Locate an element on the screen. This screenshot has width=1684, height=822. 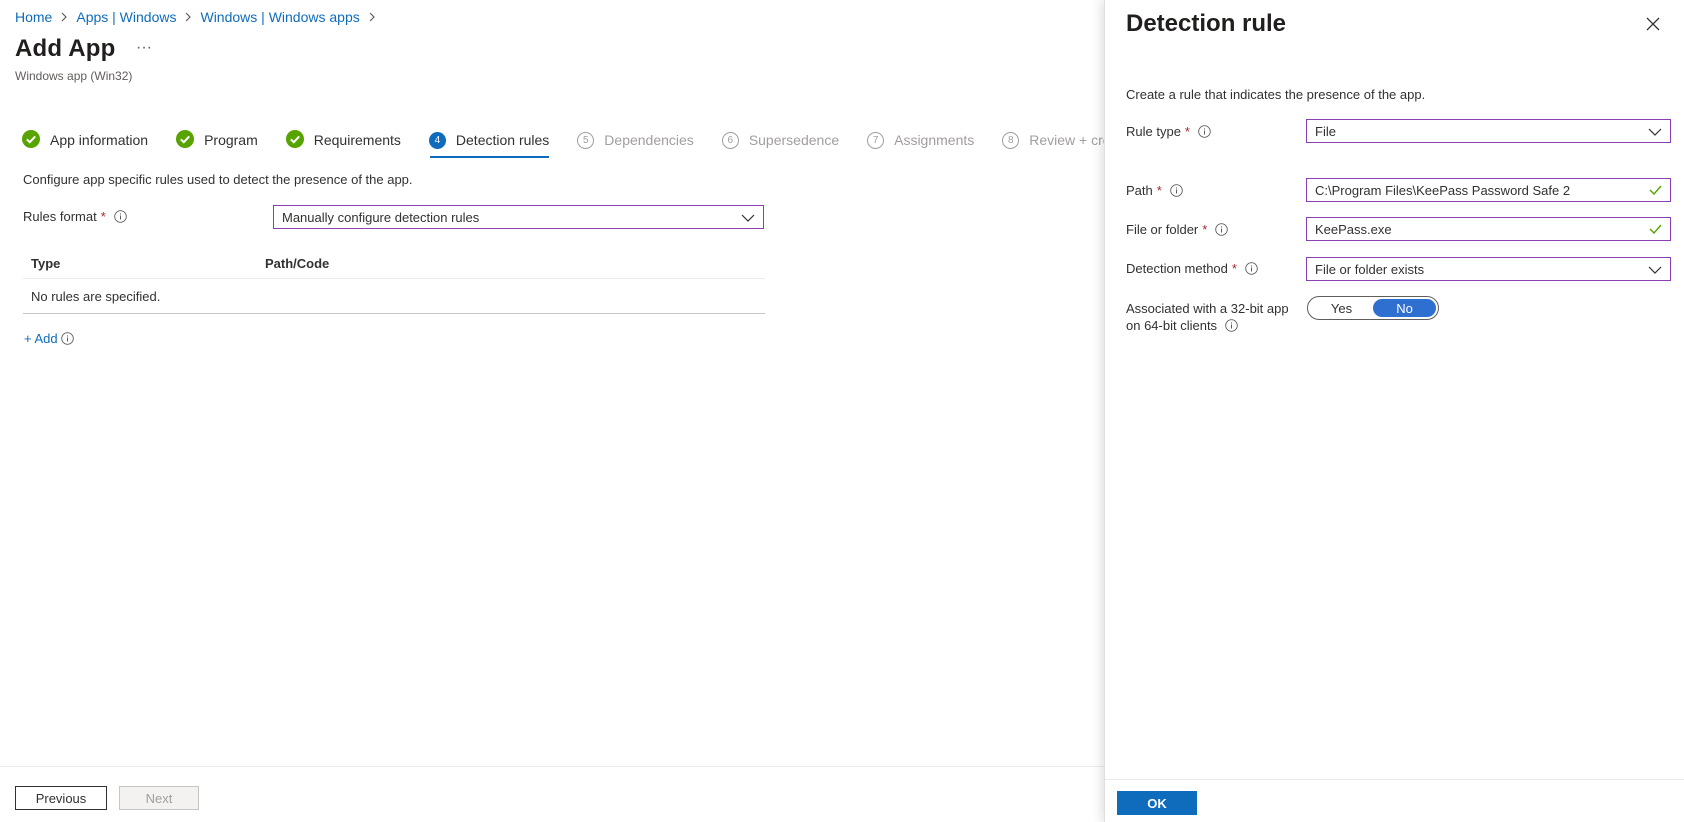
toggle-option-yes: Yes is located at coordinates (1341, 308).